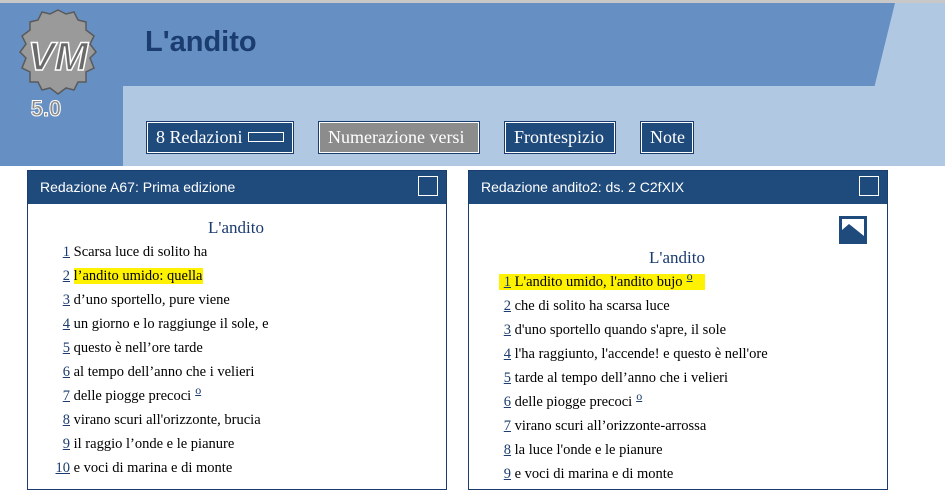 Image resolution: width=945 pixels, height=490 pixels. Describe the element at coordinates (171, 324) in the screenshot. I see `verse-text: un giorno e lo raggiunge il sole, e` at that location.